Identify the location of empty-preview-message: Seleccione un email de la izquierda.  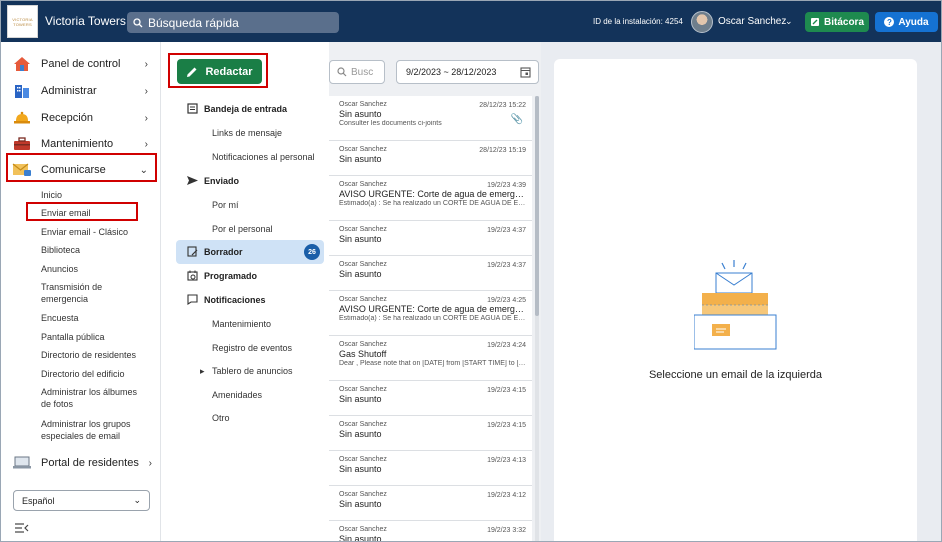
(735, 375).